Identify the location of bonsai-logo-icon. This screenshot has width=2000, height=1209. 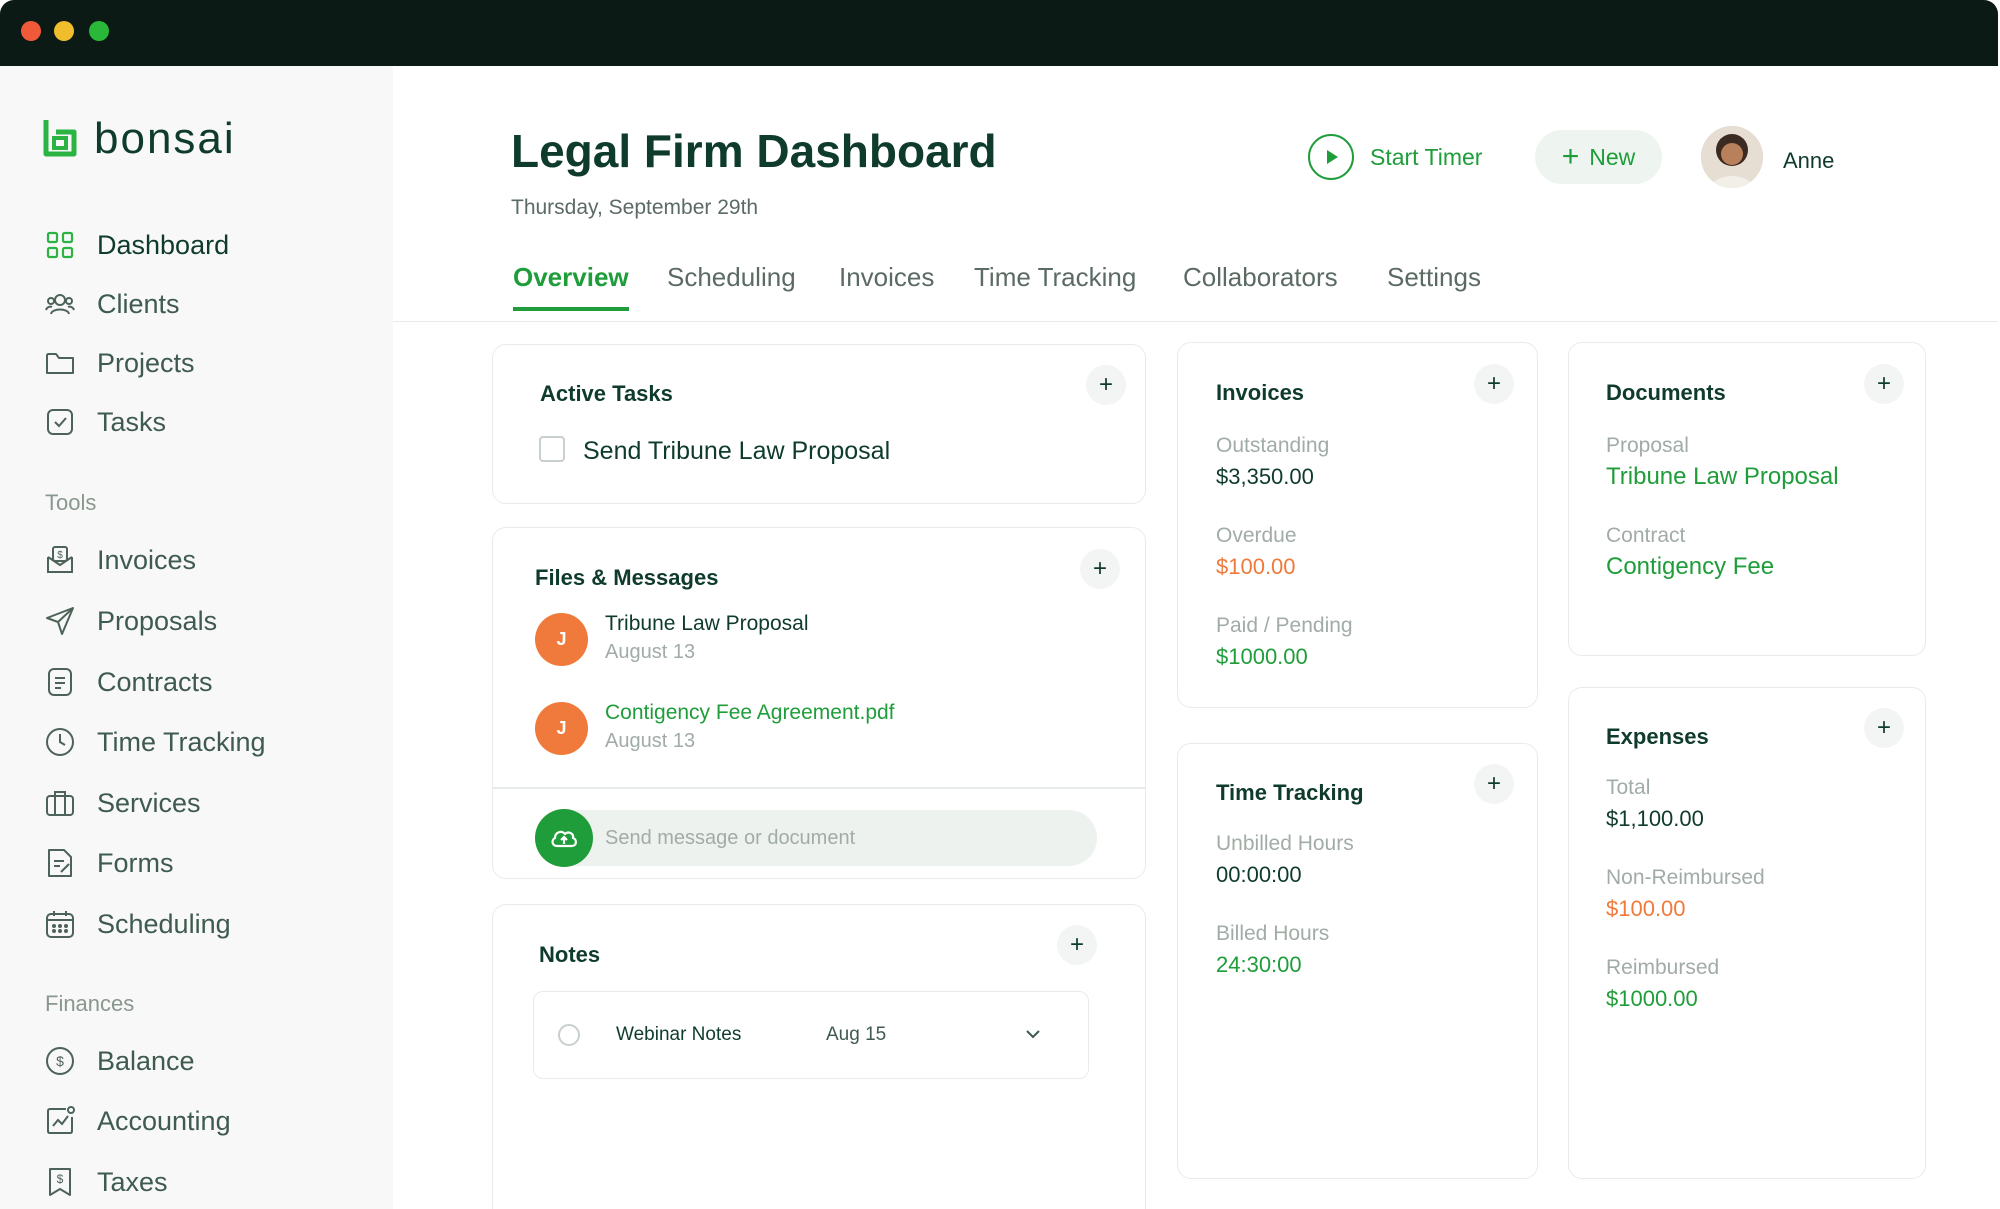
(60, 138).